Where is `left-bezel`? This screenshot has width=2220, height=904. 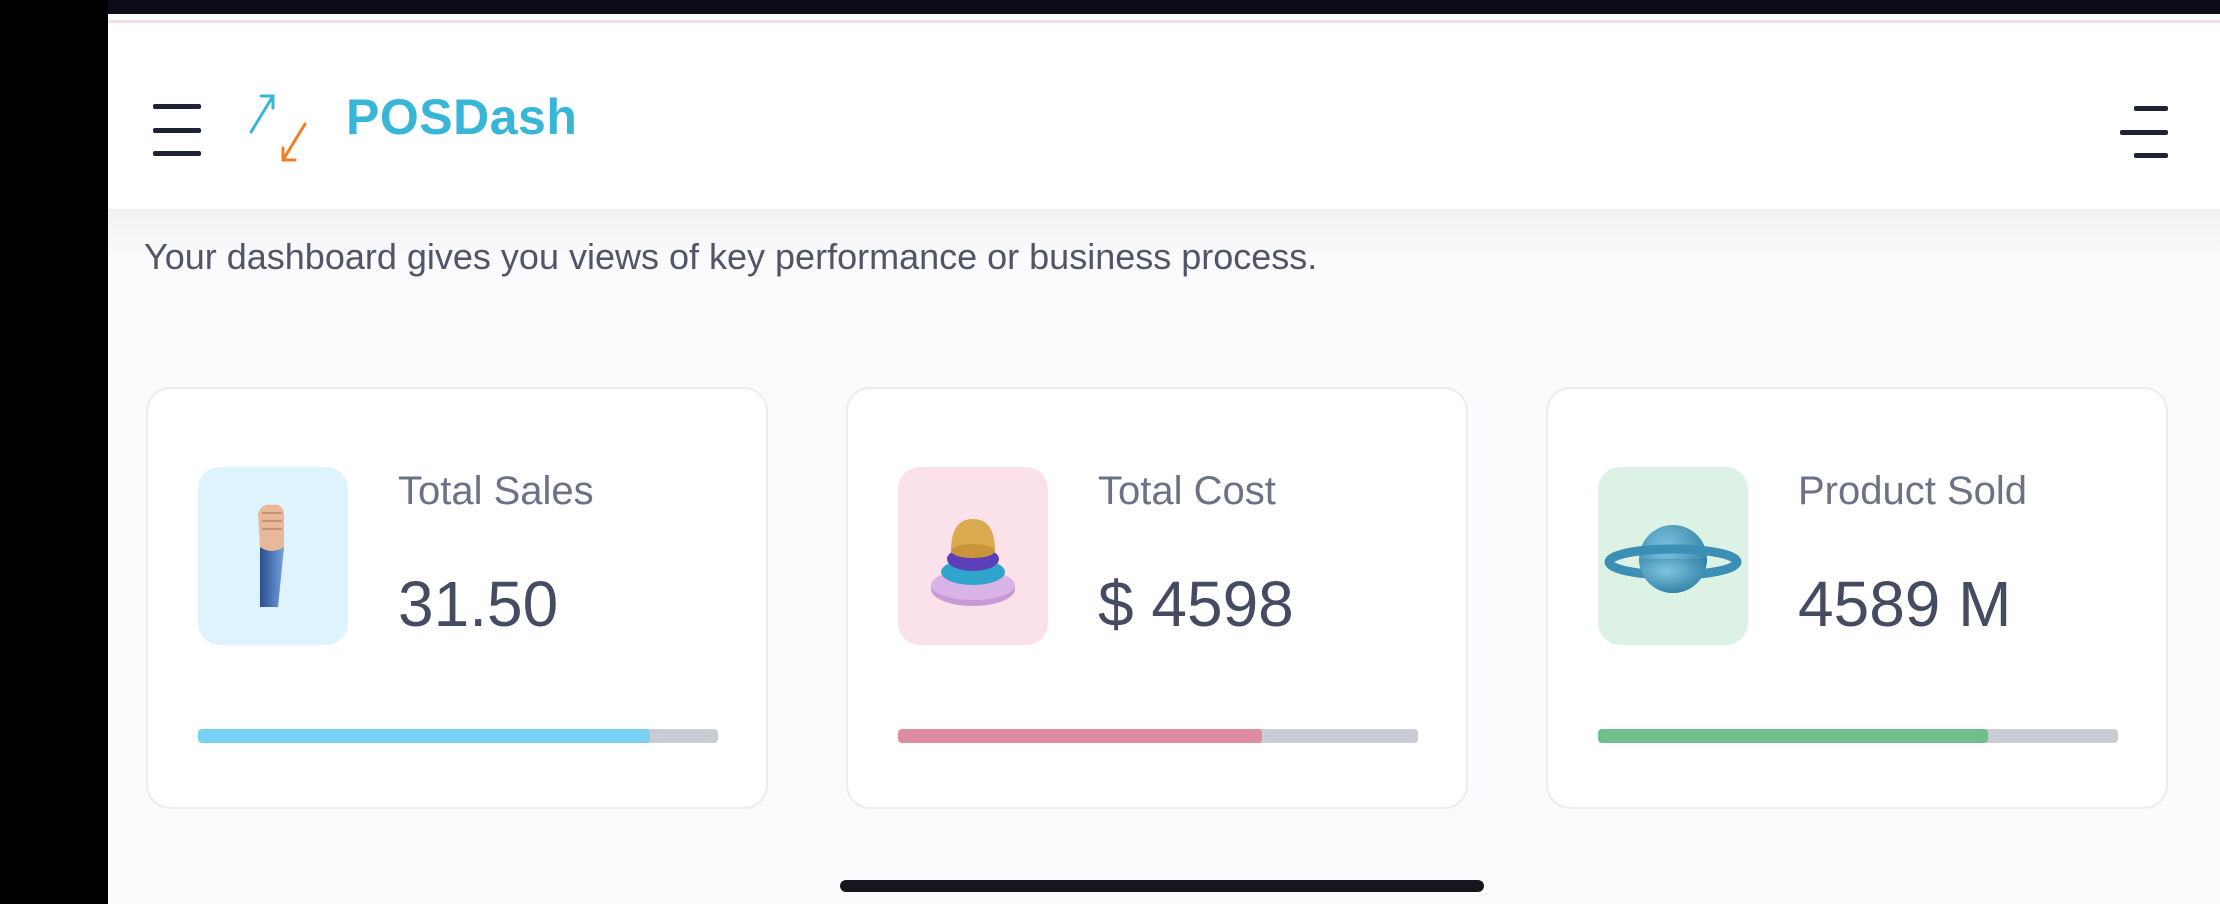 left-bezel is located at coordinates (54, 452).